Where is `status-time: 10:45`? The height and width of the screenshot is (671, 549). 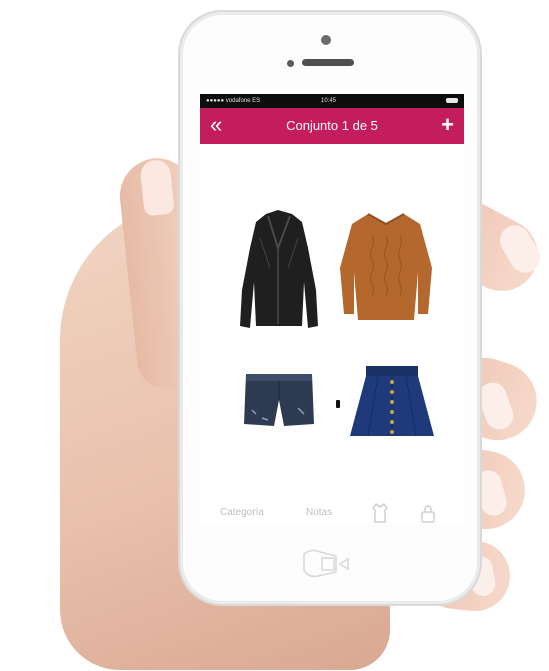
status-time: 10:45 is located at coordinates (329, 101).